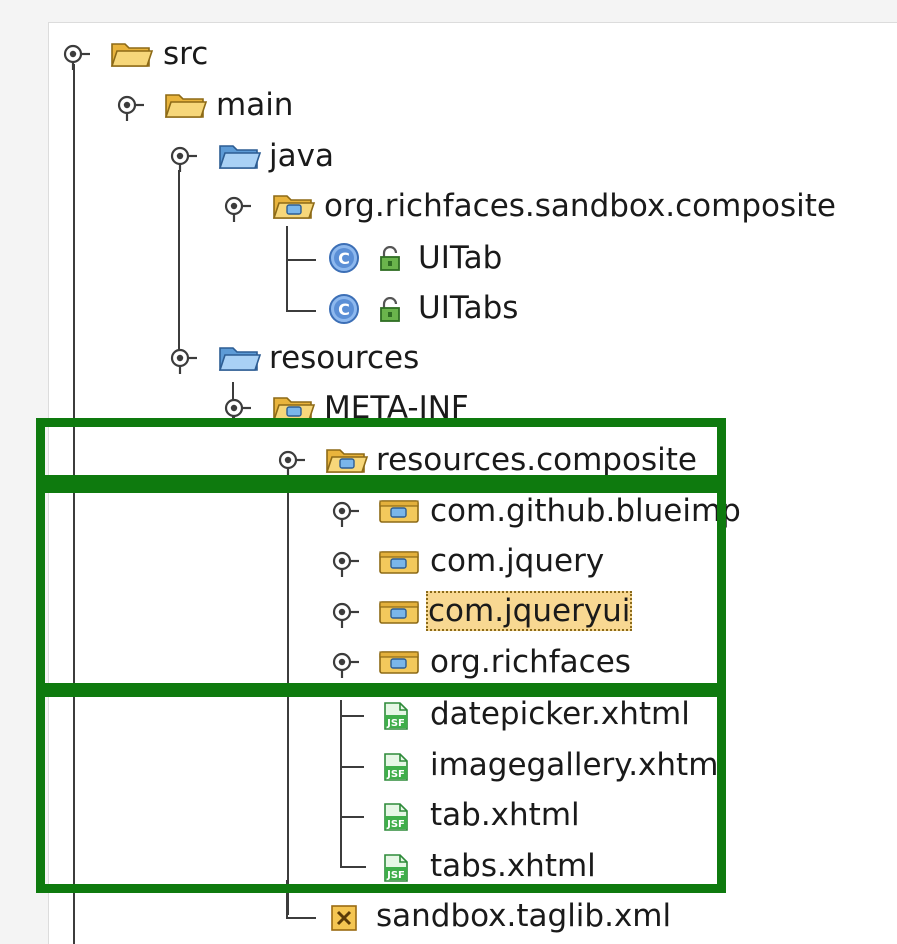  I want to click on xml-file-icon, so click(344, 918).